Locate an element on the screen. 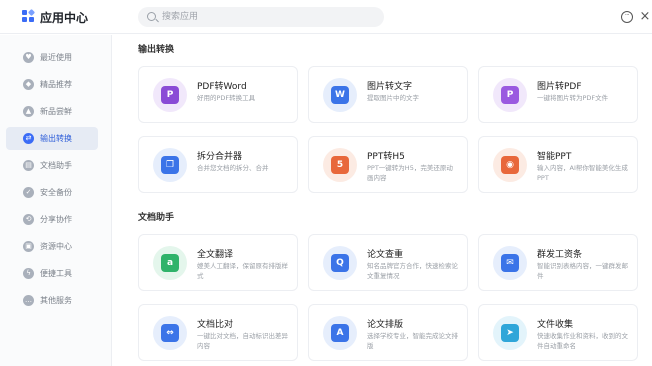 This screenshot has width=652, height=366. document-icon: ▤ is located at coordinates (28, 165).